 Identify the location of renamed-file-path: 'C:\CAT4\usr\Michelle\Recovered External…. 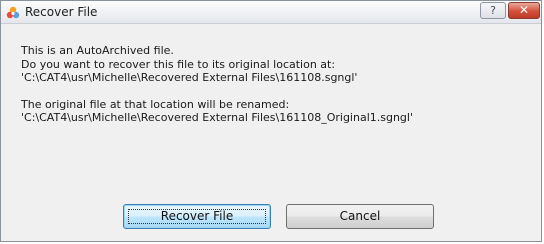
(217, 117).